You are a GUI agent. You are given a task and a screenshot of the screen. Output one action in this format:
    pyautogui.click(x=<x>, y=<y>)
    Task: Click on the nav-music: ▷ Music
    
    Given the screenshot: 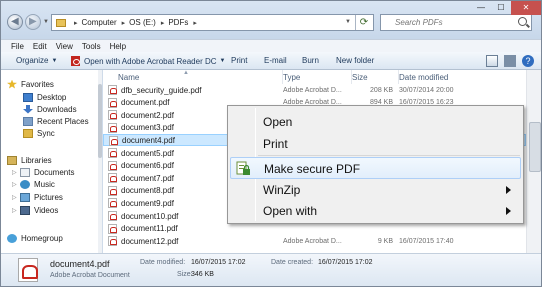 What is the action you would take?
    pyautogui.click(x=33, y=184)
    